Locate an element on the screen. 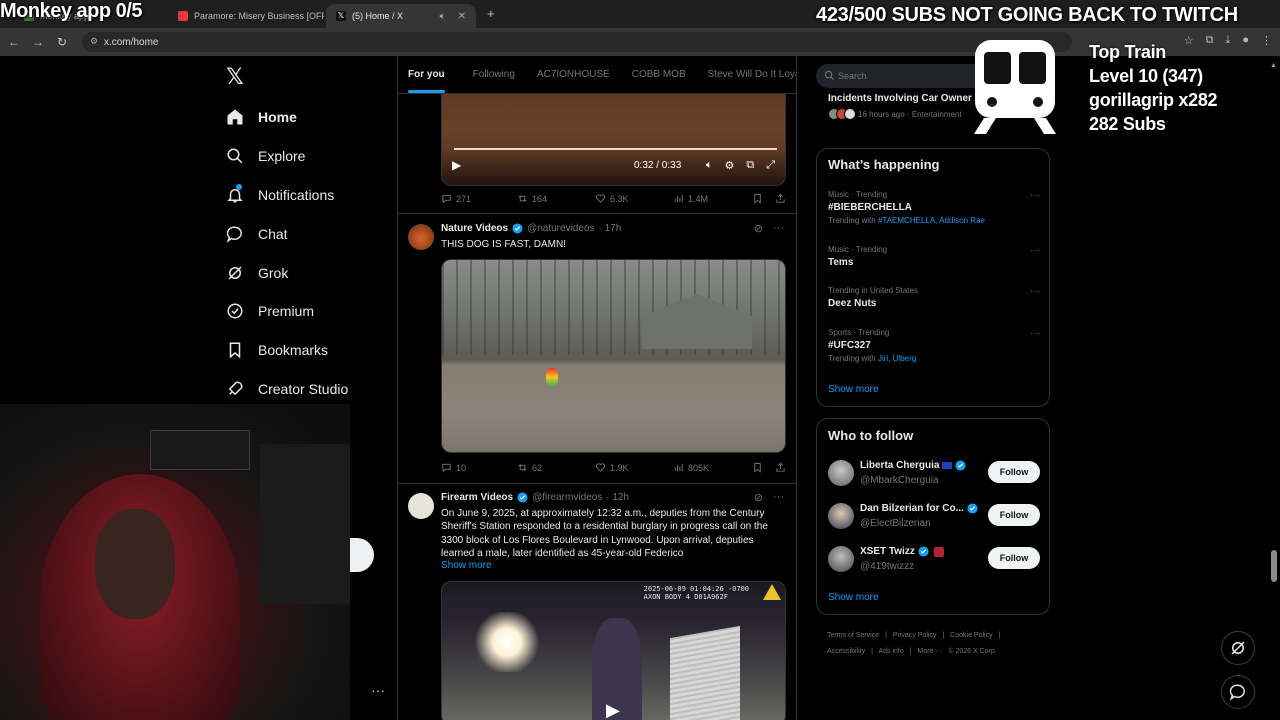 The height and width of the screenshot is (720, 1280). sidebar-item-notifications: Notifications is located at coordinates (285, 195).